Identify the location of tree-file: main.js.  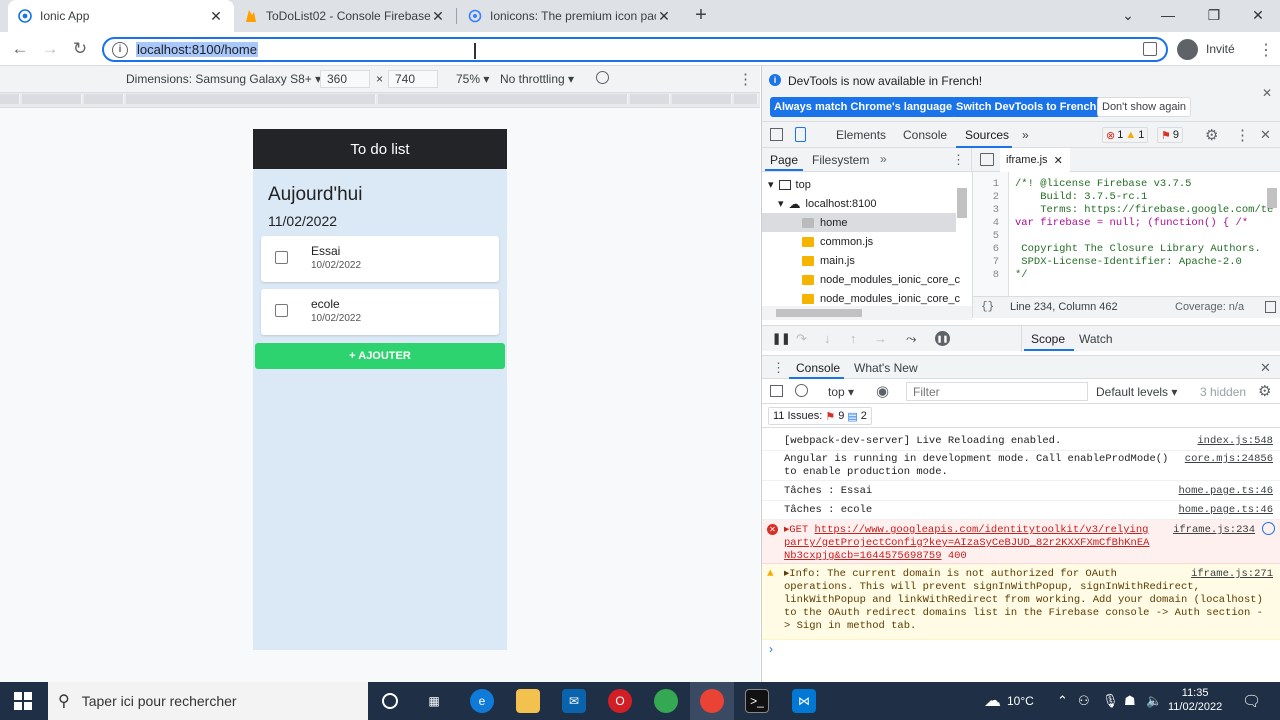
(867, 260).